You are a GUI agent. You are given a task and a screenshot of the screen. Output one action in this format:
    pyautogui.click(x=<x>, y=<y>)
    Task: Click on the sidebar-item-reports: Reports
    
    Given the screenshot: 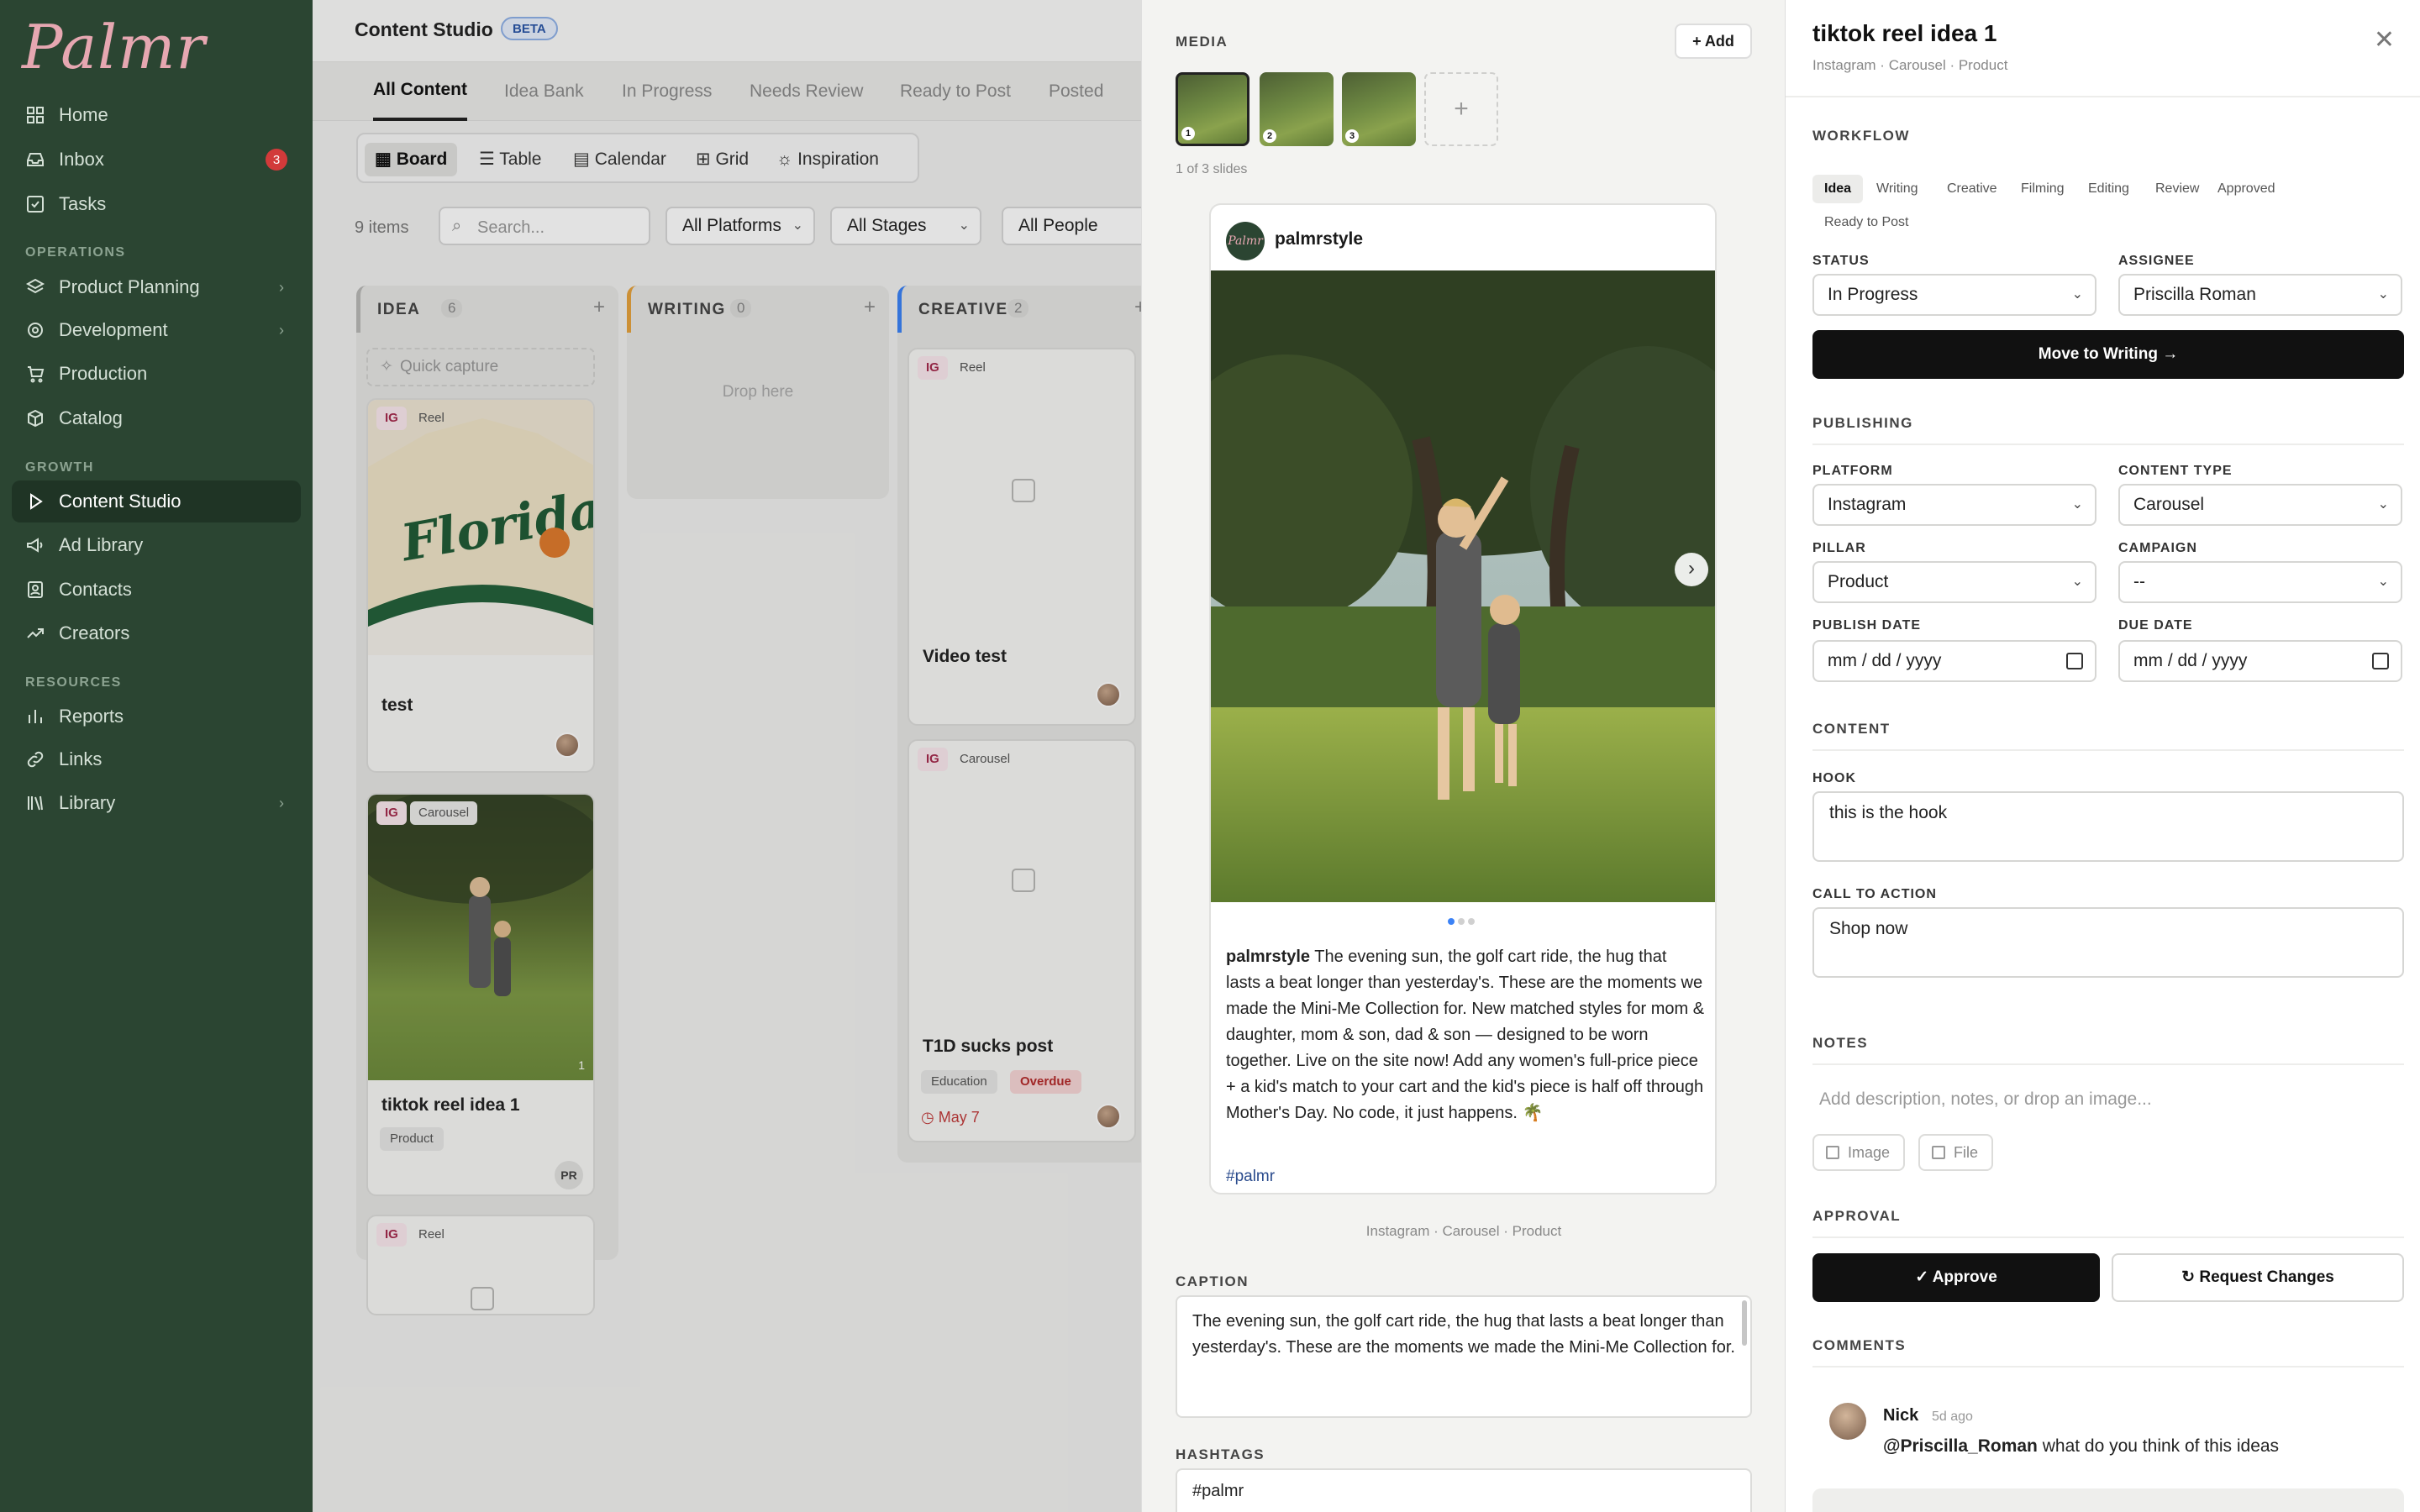 What is the action you would take?
    pyautogui.click(x=157, y=717)
    